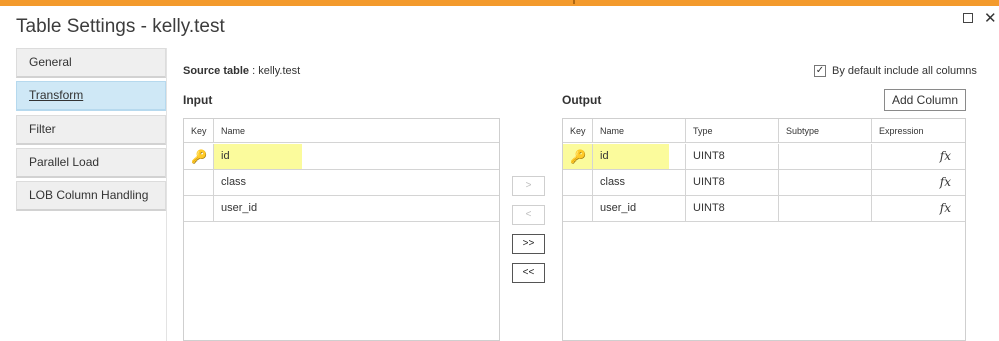  Describe the element at coordinates (639, 131) in the screenshot. I see `output-col-name: Name` at that location.